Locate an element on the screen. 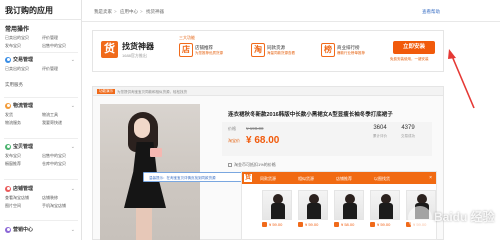 The height and width of the screenshot is (240, 500). ranking-icon: 榜 is located at coordinates (328, 50).